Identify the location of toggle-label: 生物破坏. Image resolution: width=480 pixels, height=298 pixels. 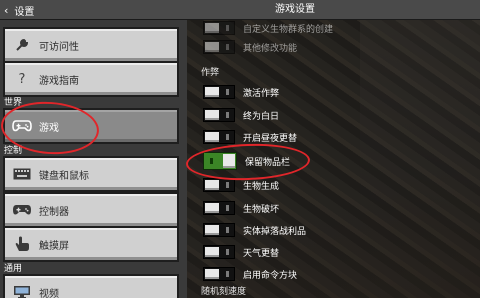
(261, 209).